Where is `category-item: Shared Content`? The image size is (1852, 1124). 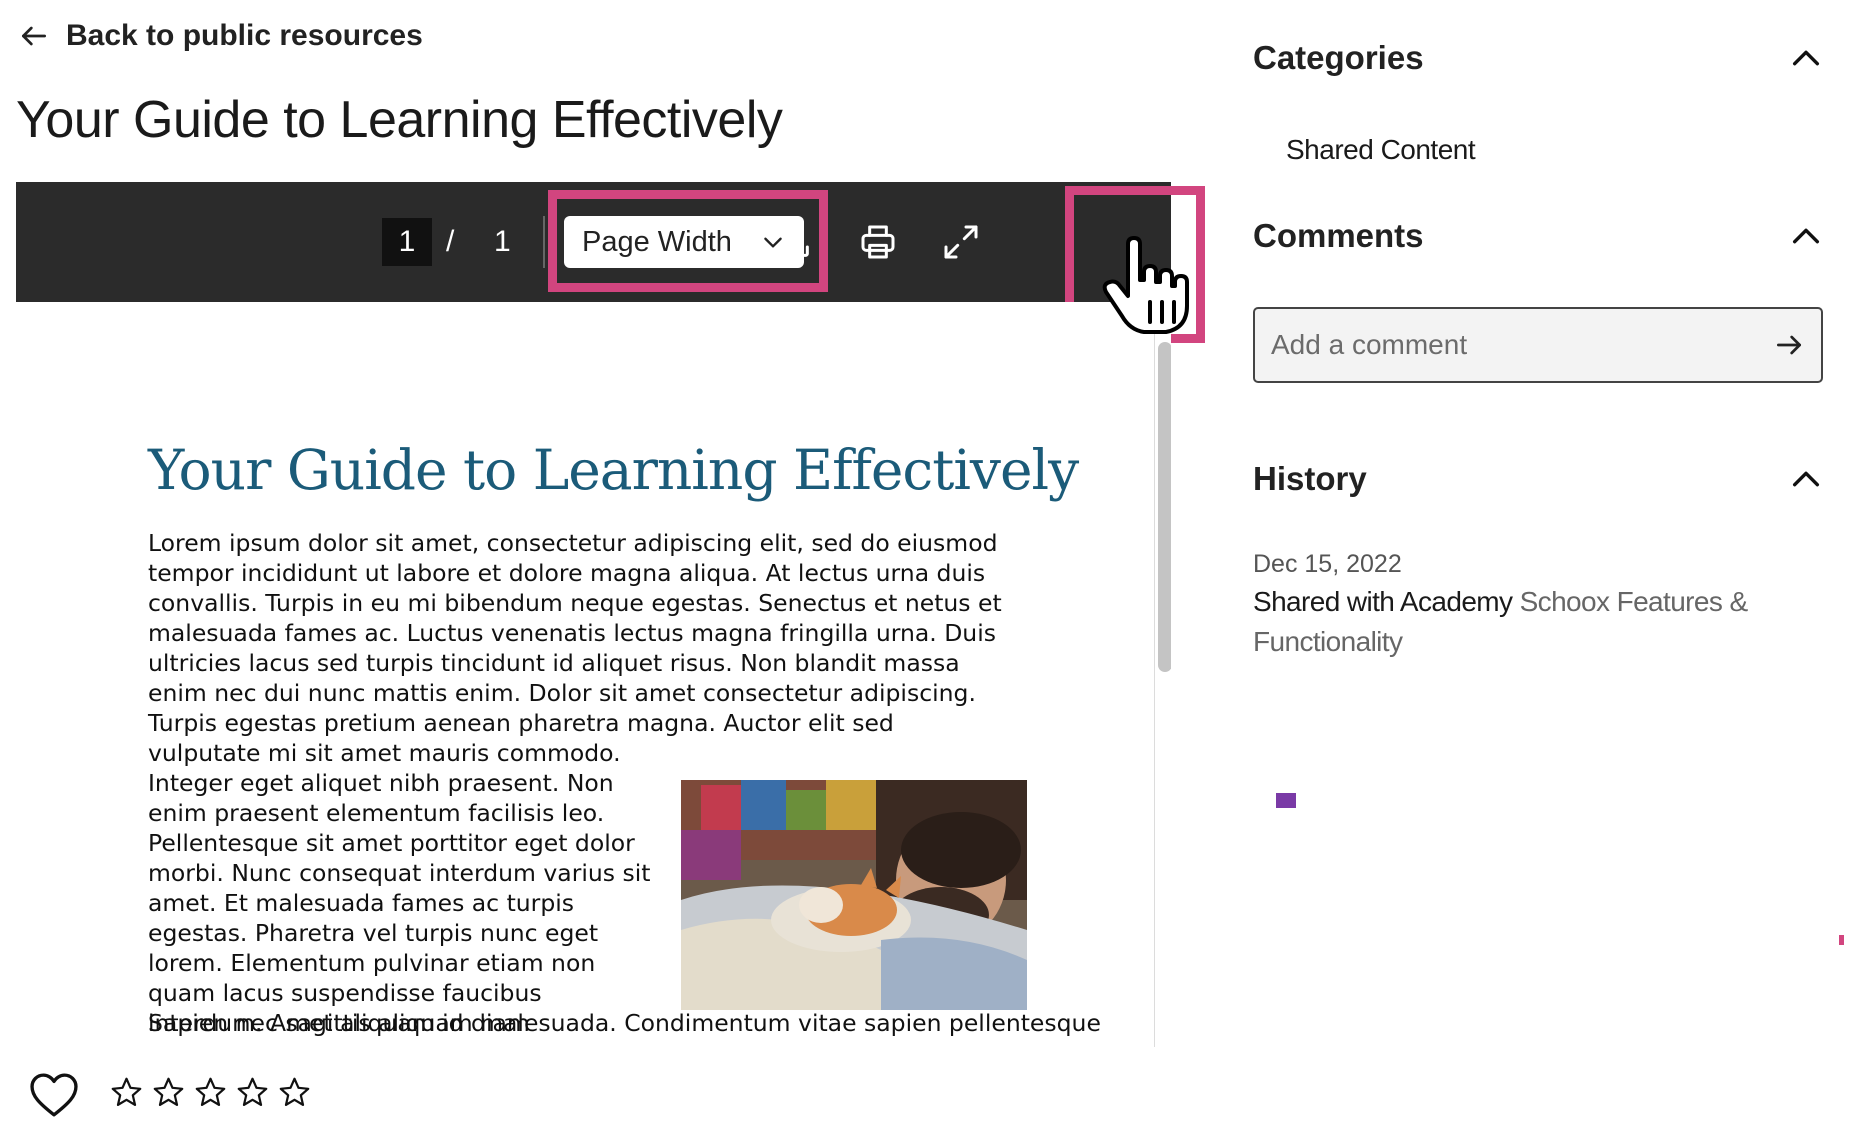
category-item: Shared Content is located at coordinates (1381, 150).